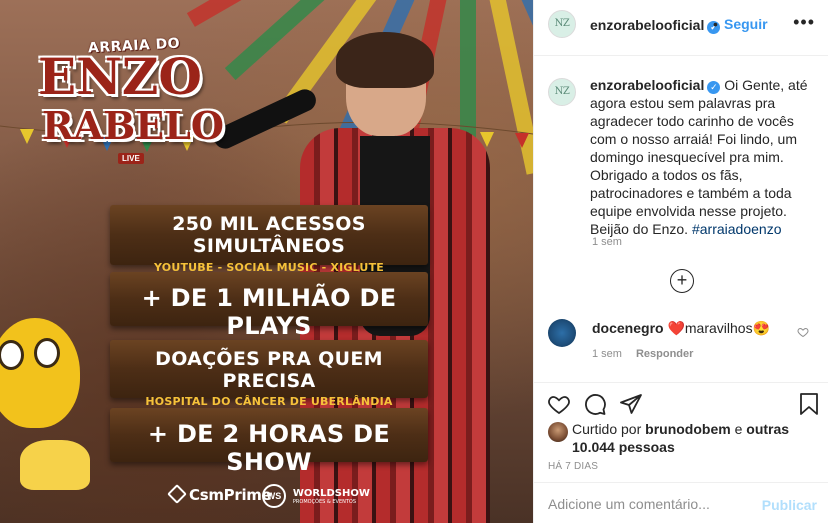 Image resolution: width=828 pixels, height=523 pixels. Describe the element at coordinates (682, 281) in the screenshot. I see `add-circle-icon: +` at that location.